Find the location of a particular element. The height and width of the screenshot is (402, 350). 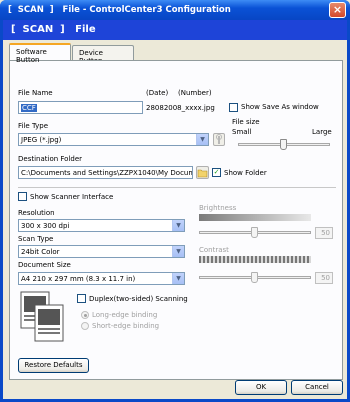

file-name-label: File Name is located at coordinates (35, 93).